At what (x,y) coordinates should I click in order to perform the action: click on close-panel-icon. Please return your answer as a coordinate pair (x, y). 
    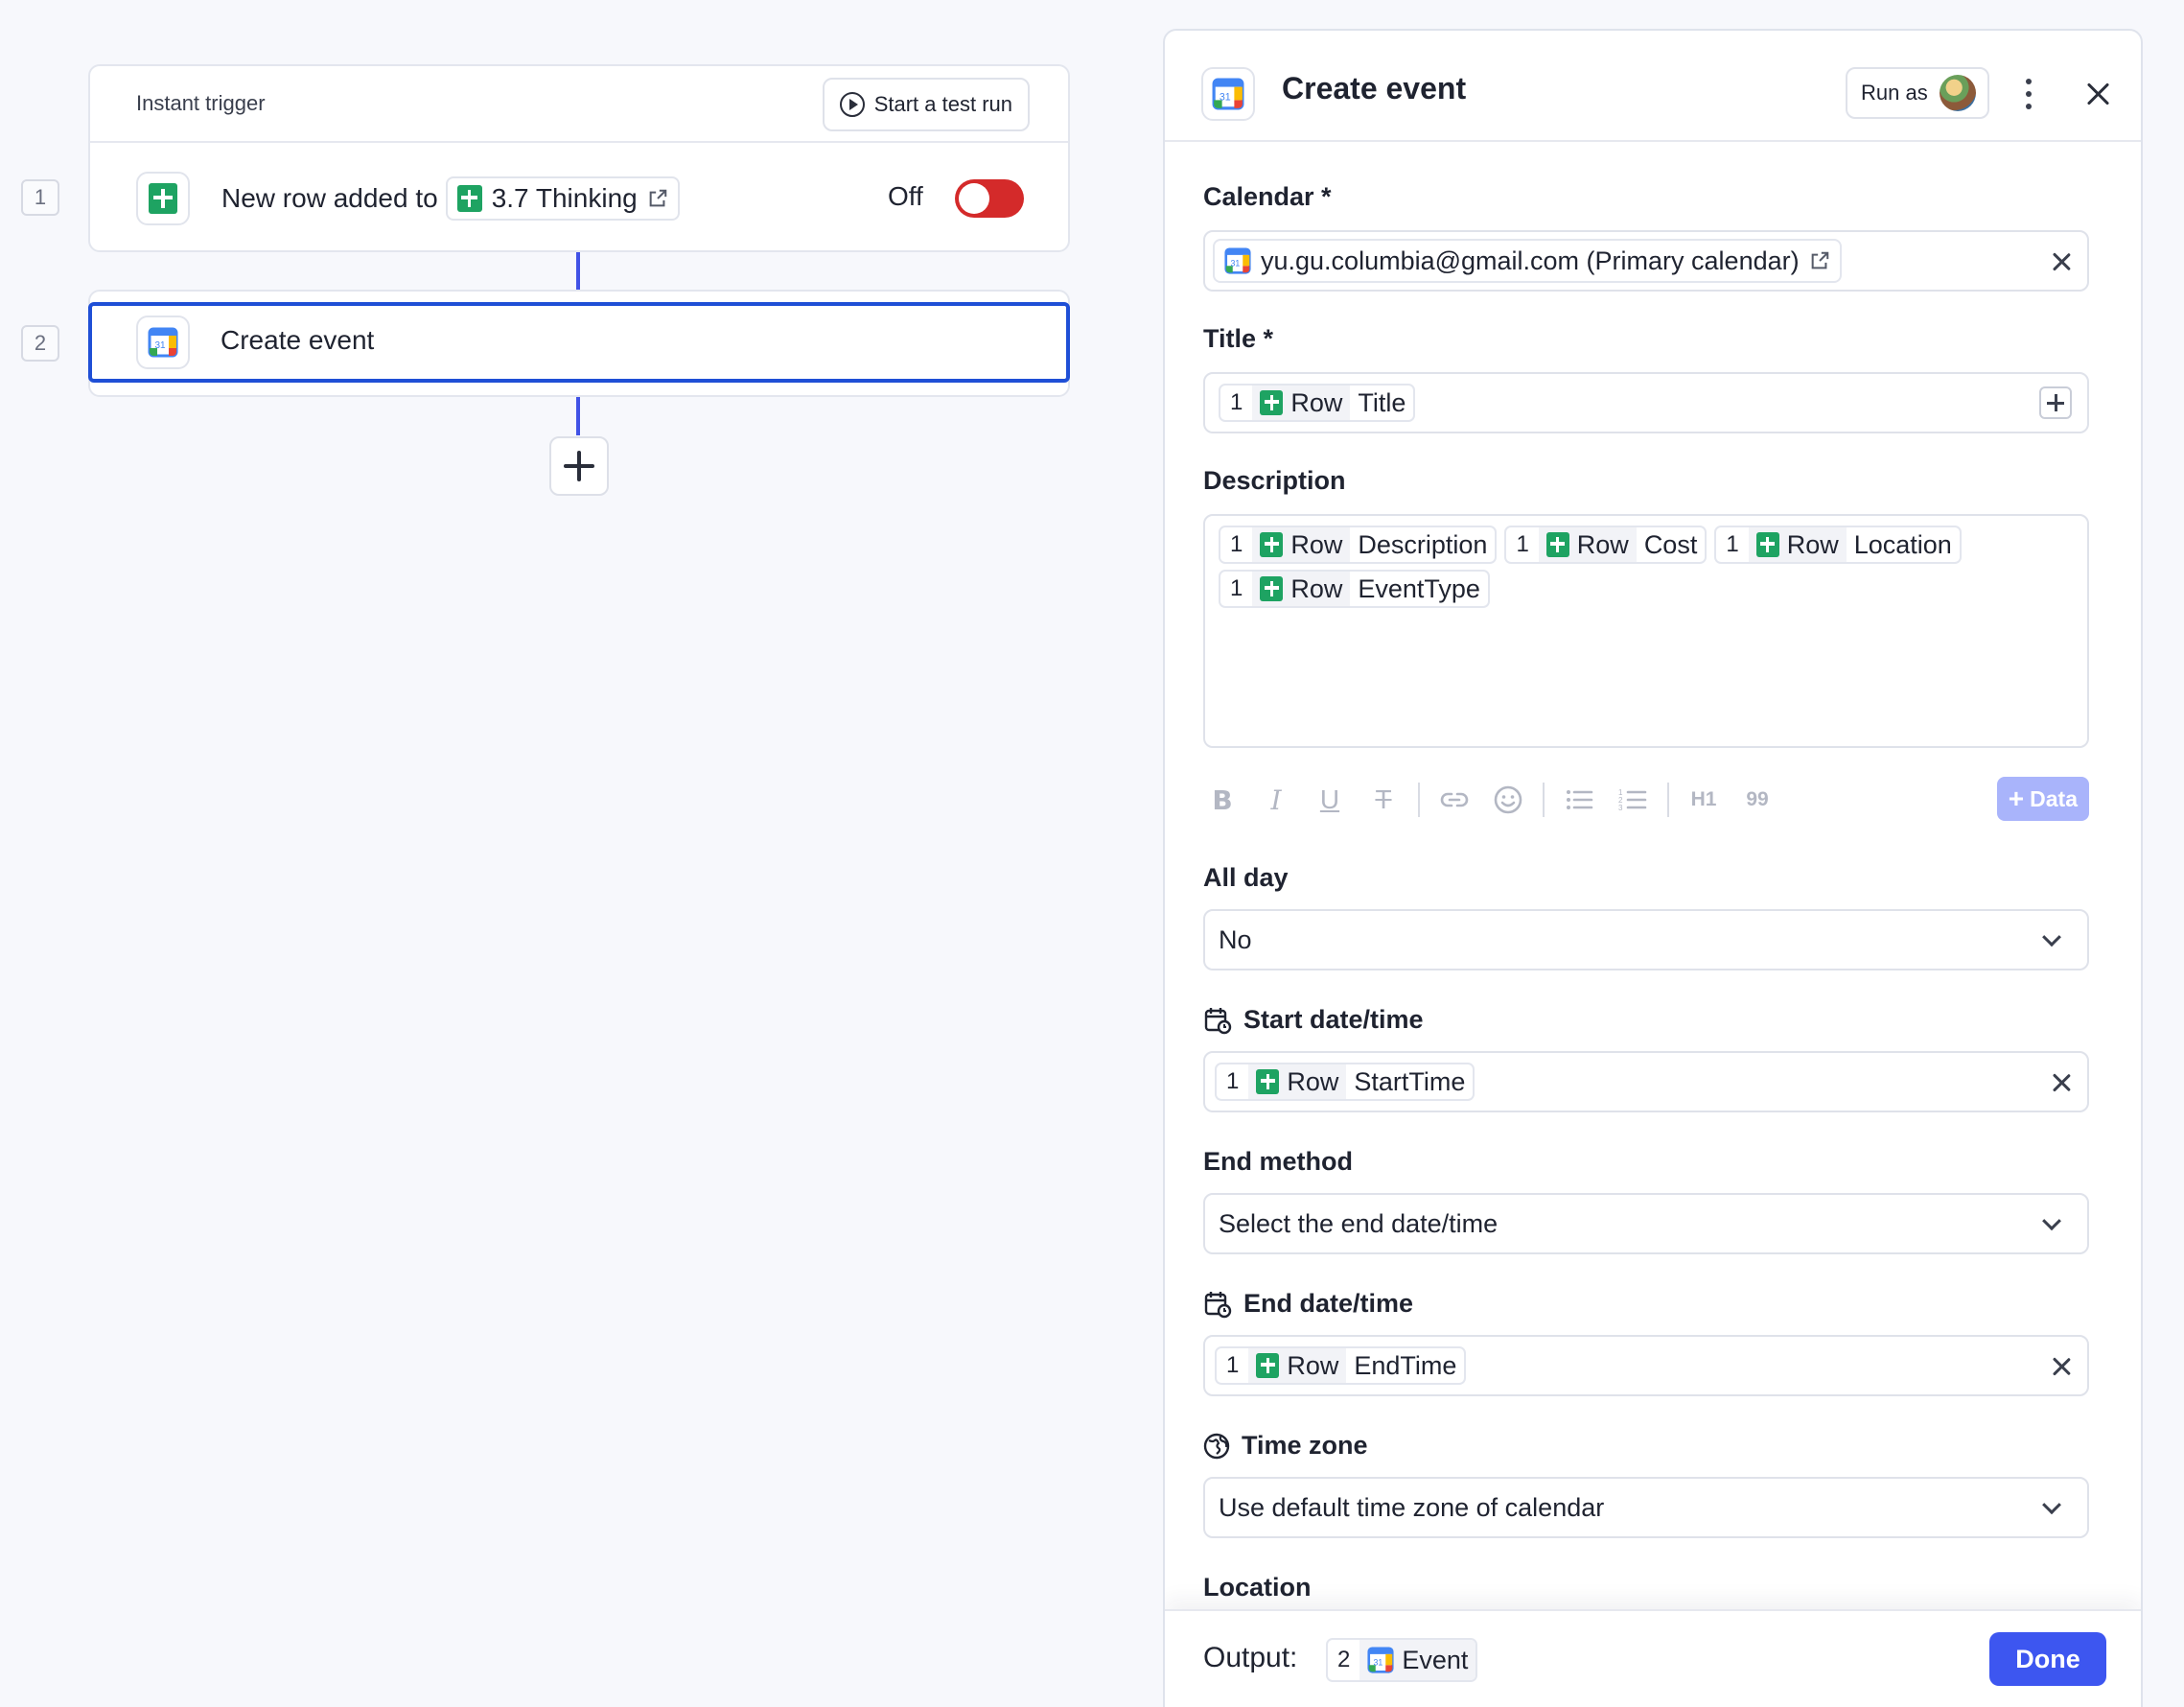
    Looking at the image, I should click on (2098, 94).